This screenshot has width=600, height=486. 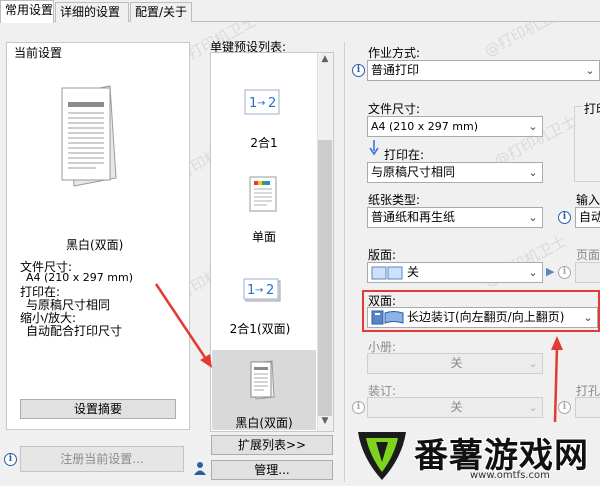 What do you see at coordinates (185, 326) in the screenshot?
I see `red-arrow-annotation-left` at bounding box center [185, 326].